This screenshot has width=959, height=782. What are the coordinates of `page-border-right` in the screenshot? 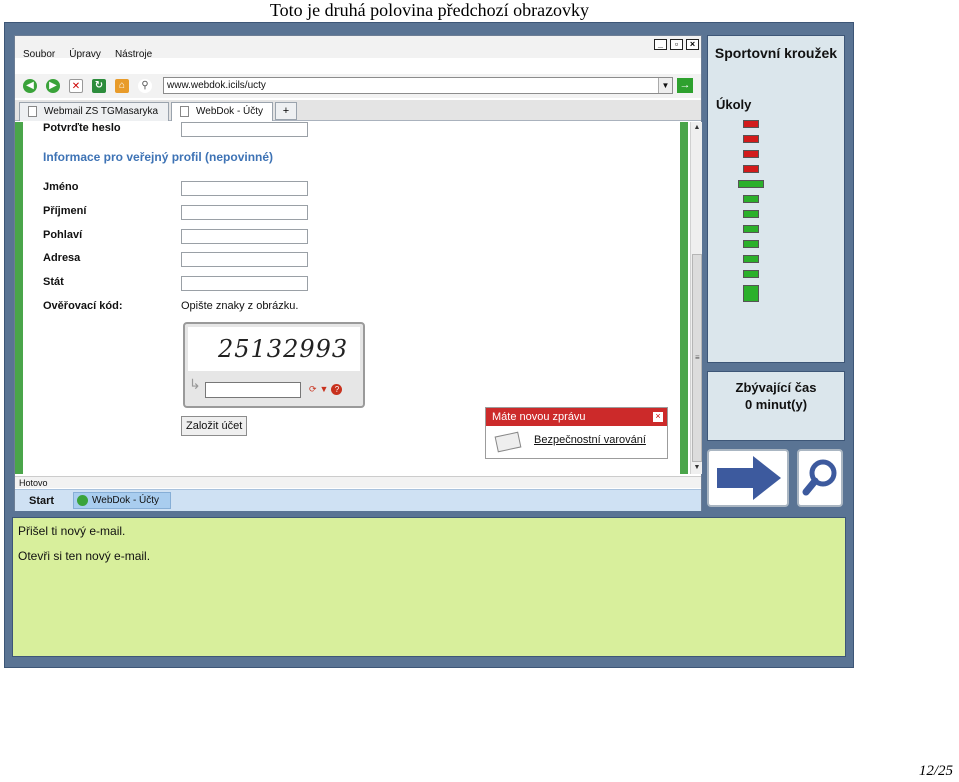 It's located at (684, 298).